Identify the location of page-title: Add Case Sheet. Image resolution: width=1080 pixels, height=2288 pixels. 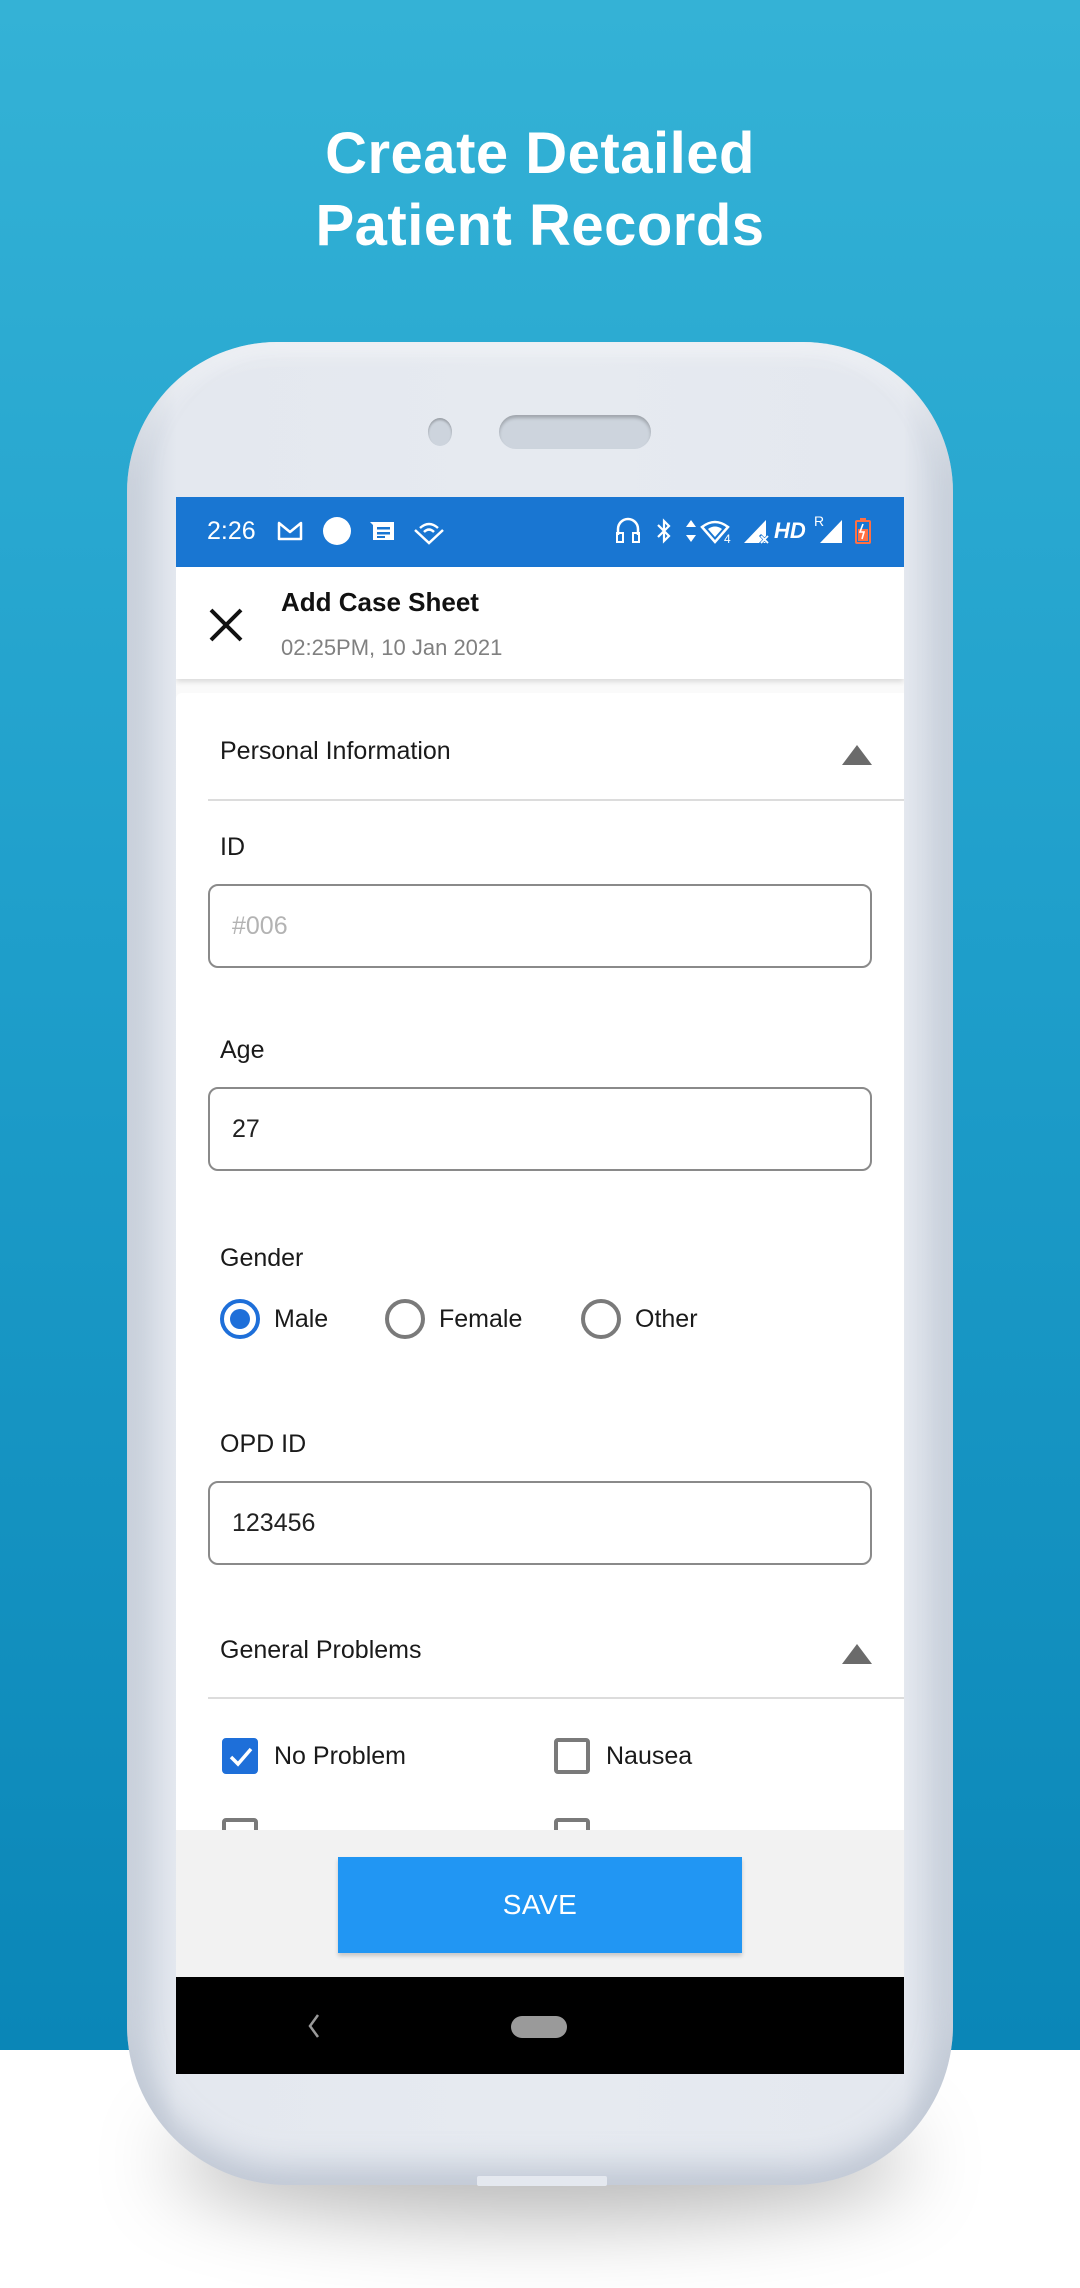
(380, 602).